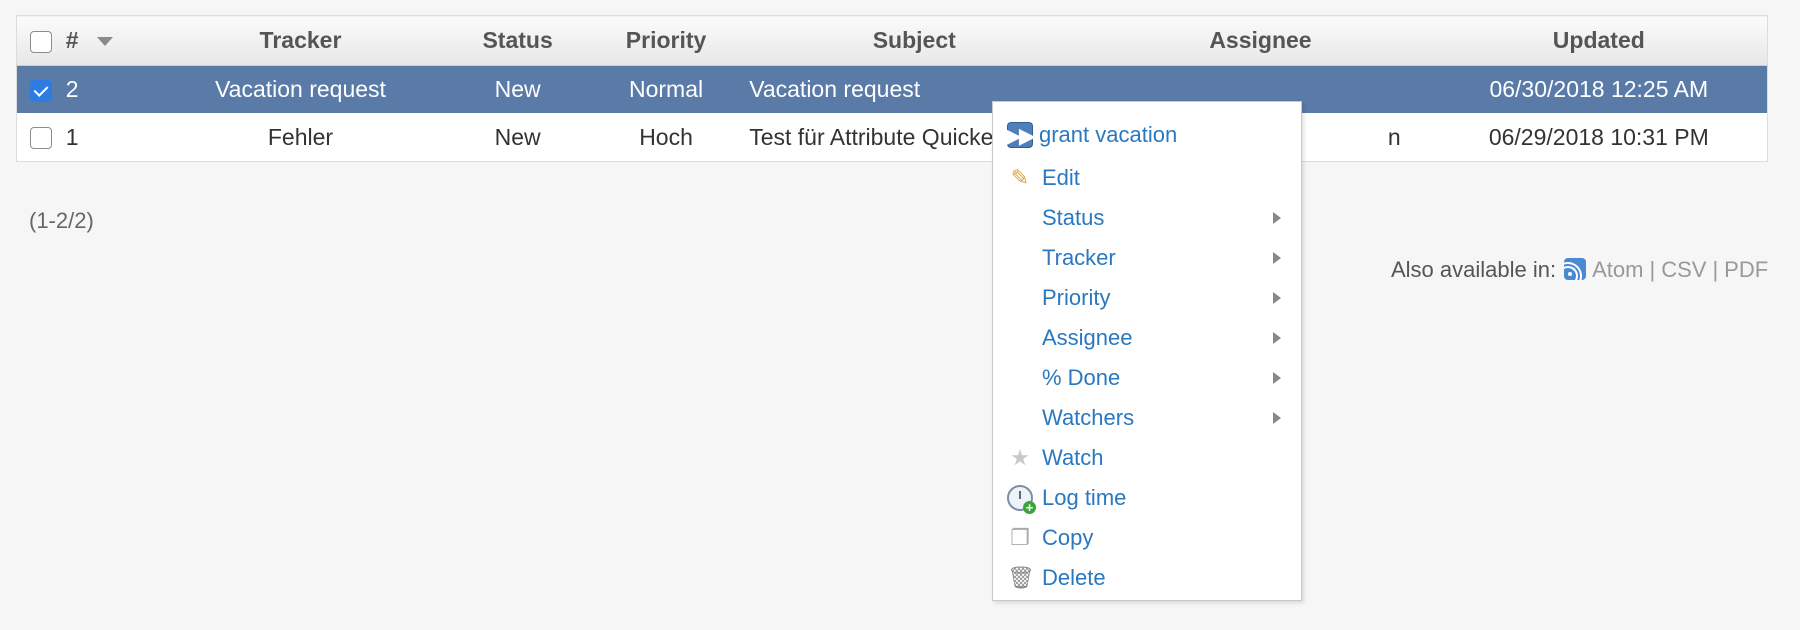 Image resolution: width=1800 pixels, height=630 pixels. What do you see at coordinates (1598, 136) in the screenshot?
I see `issue-updated: 06/29/2018 10:31 PM` at bounding box center [1598, 136].